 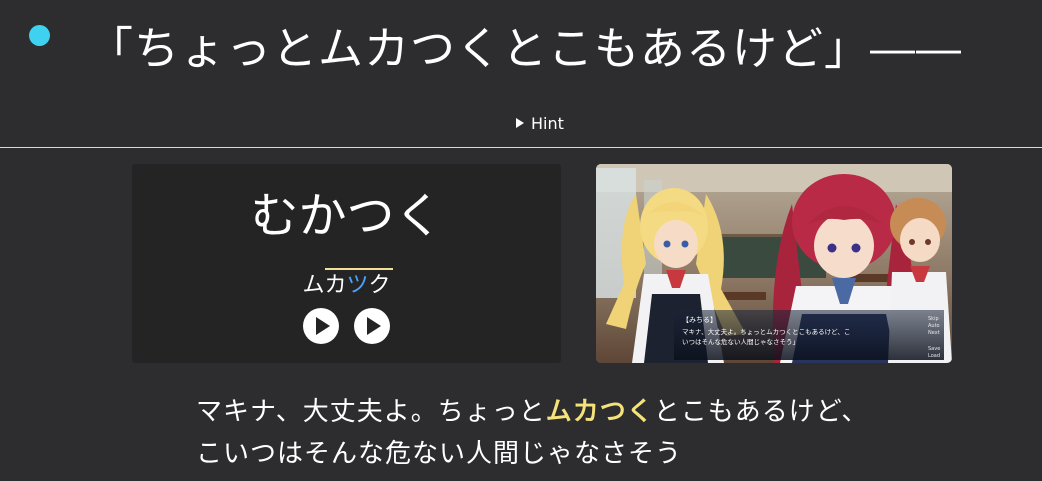 I want to click on context-line-1: マキナ、大丈夫よ。ちょっとムカつくとこもあるけど、, so click(x=576, y=412).